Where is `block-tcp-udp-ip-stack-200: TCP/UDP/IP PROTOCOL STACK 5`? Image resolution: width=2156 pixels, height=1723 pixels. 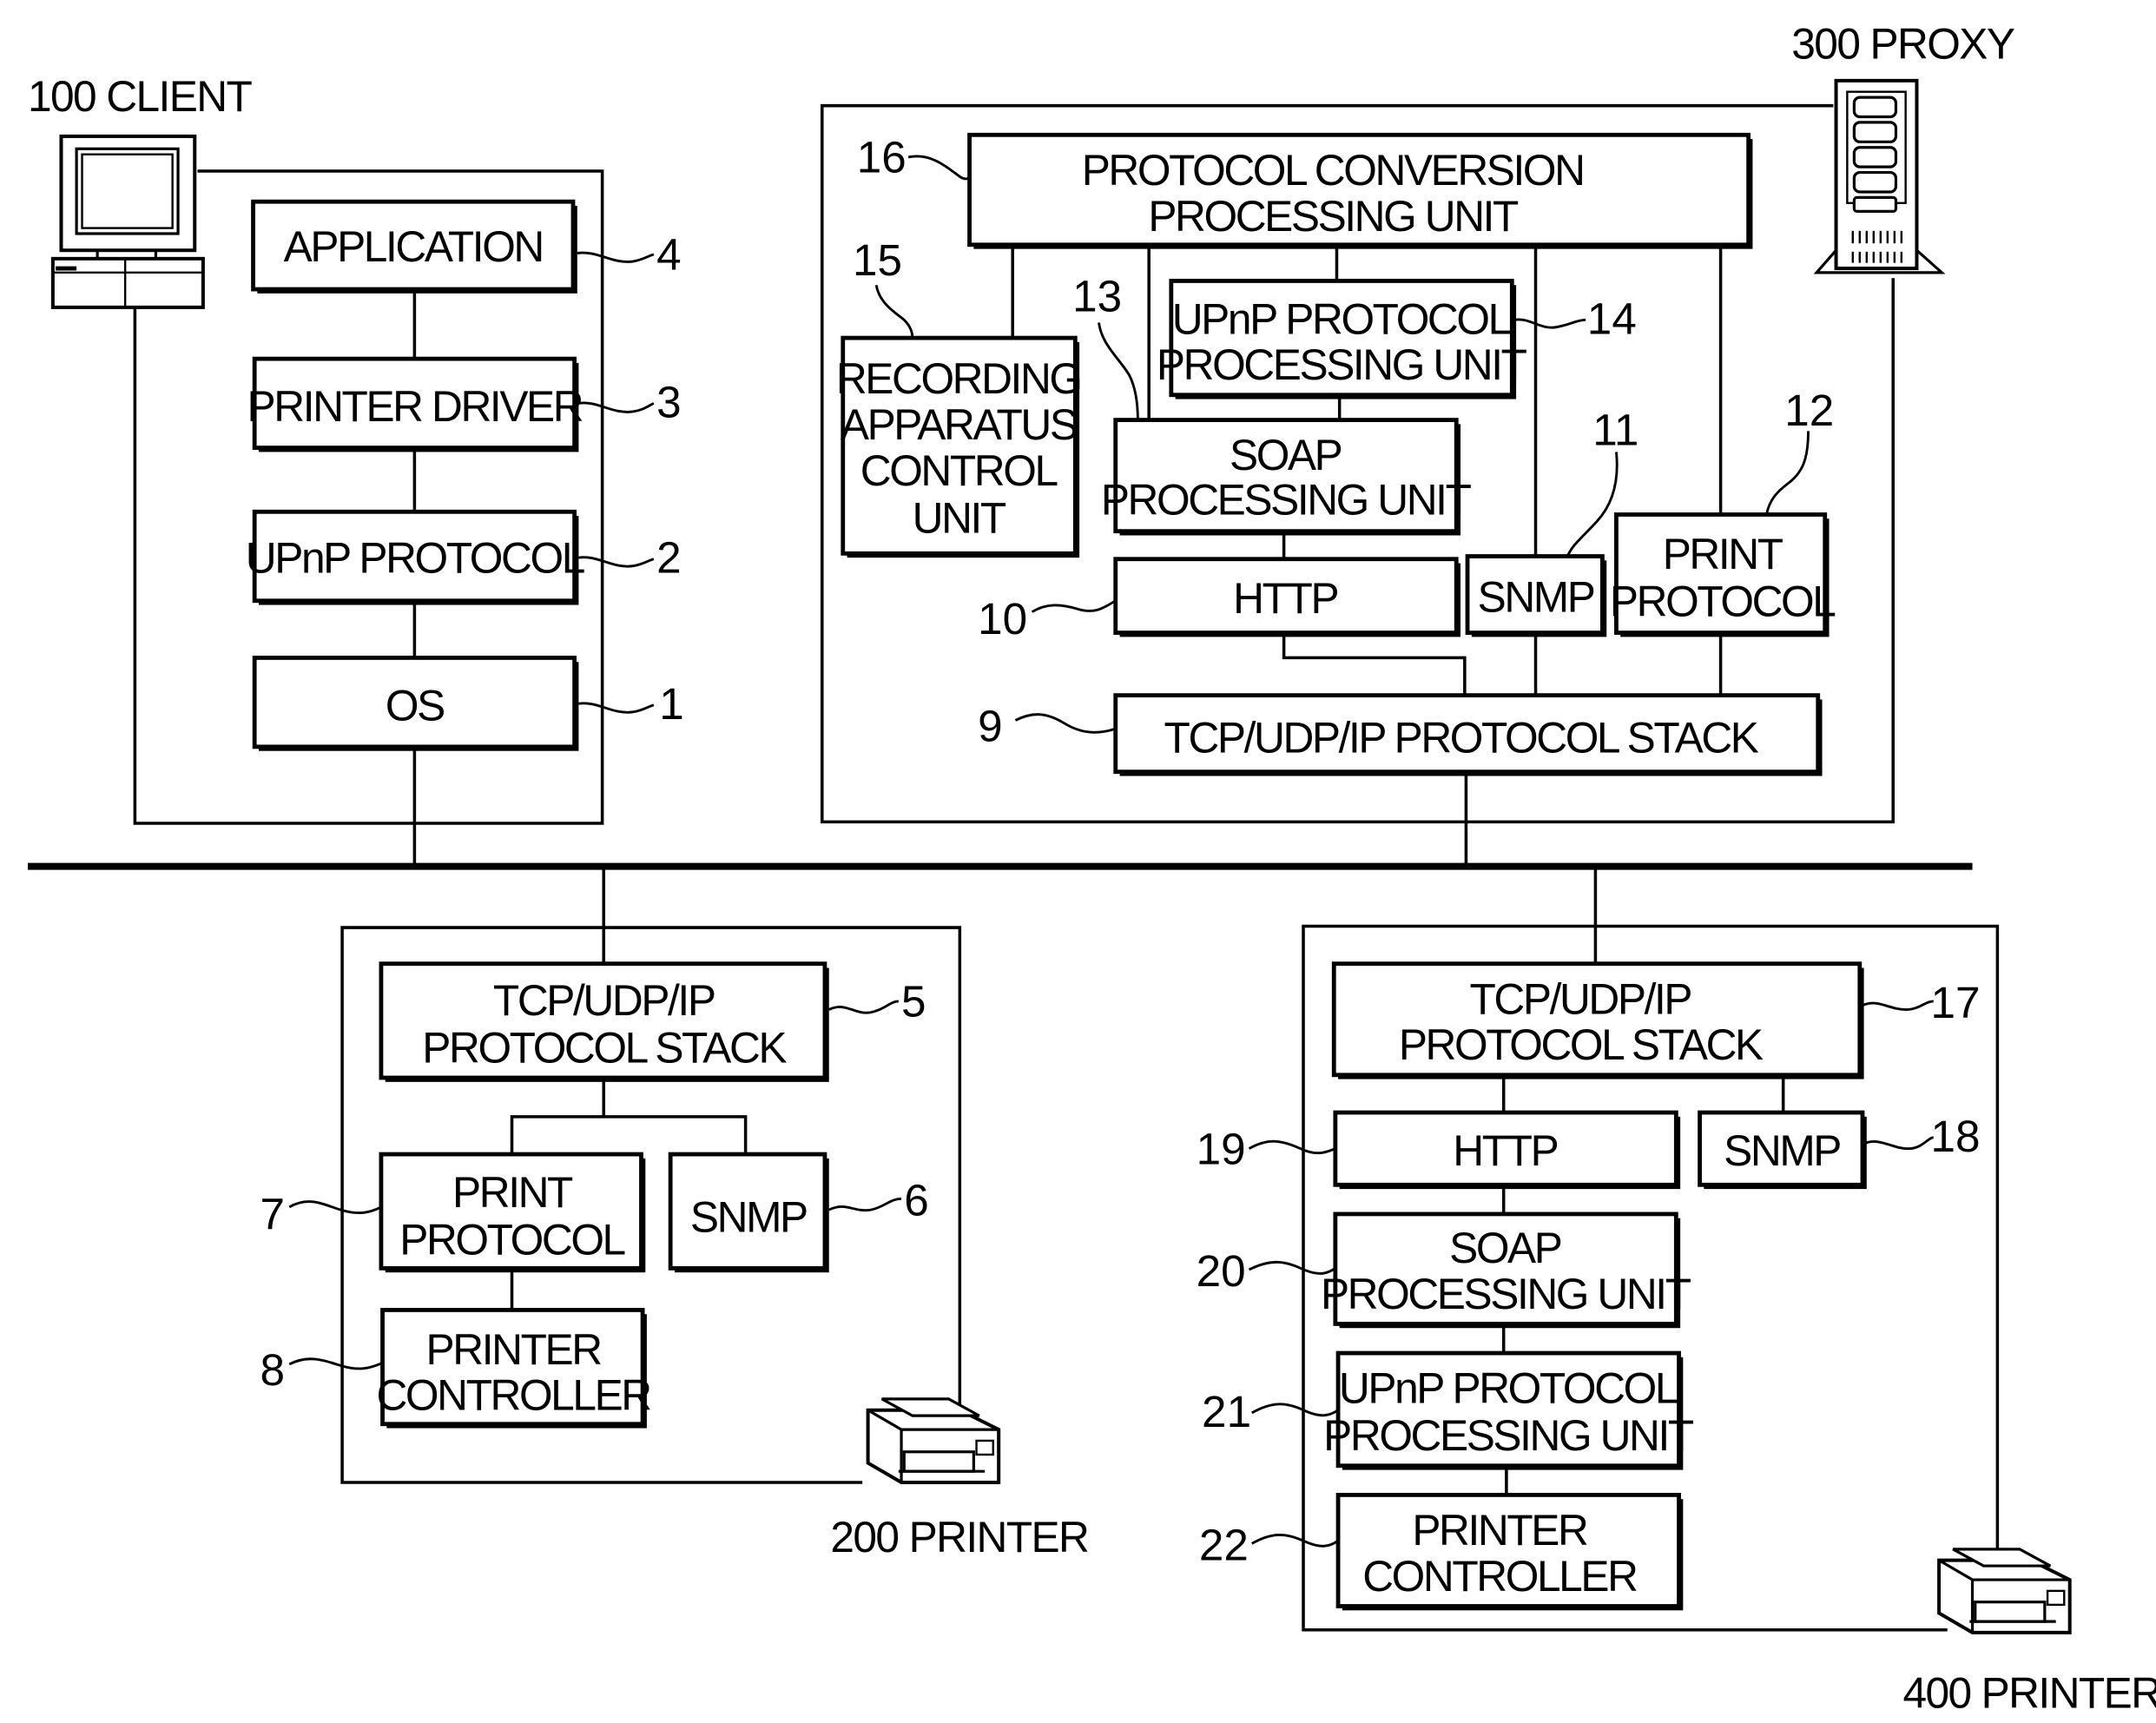
block-tcp-udp-ip-stack-200: TCP/UDP/IP PROTOCOL STACK 5 is located at coordinates (652, 1021).